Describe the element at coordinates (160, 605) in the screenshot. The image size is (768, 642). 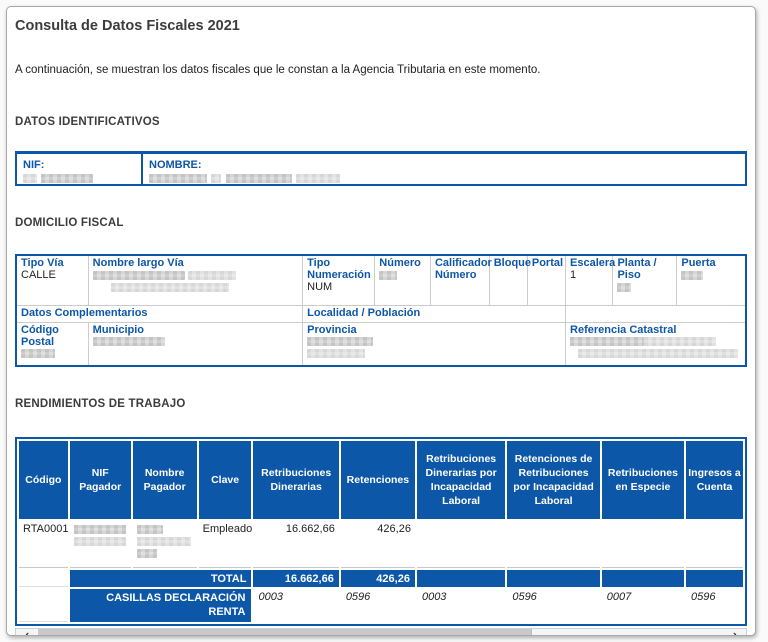
I see `casillas-label: CASILLAS DECLARACIÓN RENTA` at that location.